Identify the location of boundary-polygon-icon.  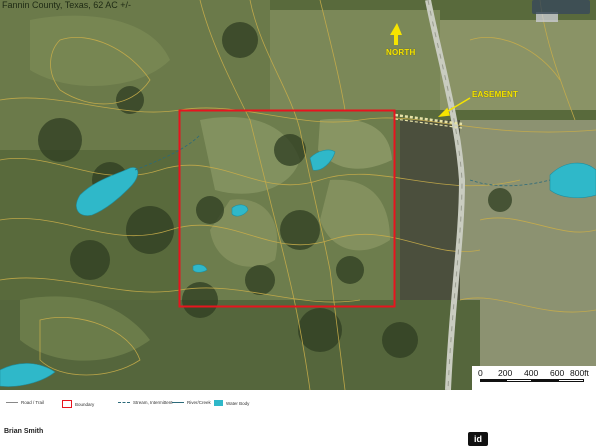
(67, 404).